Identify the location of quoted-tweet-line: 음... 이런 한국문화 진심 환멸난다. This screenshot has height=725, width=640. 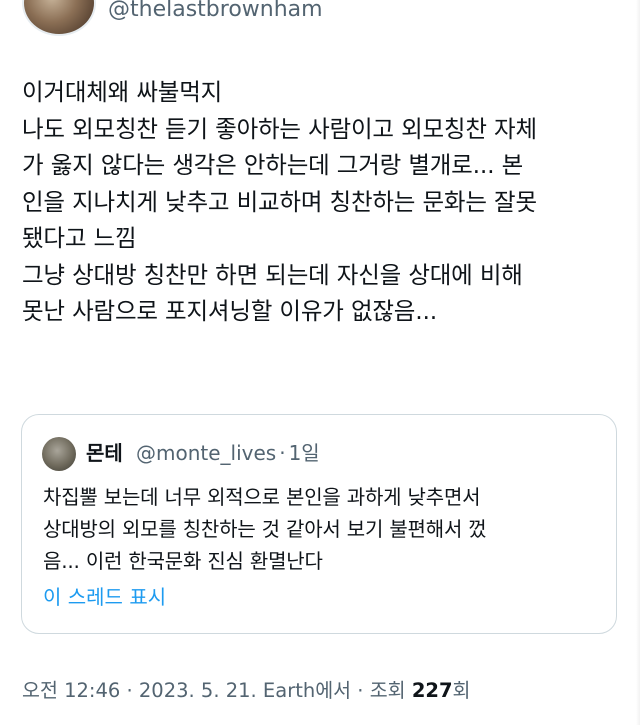
(183, 561).